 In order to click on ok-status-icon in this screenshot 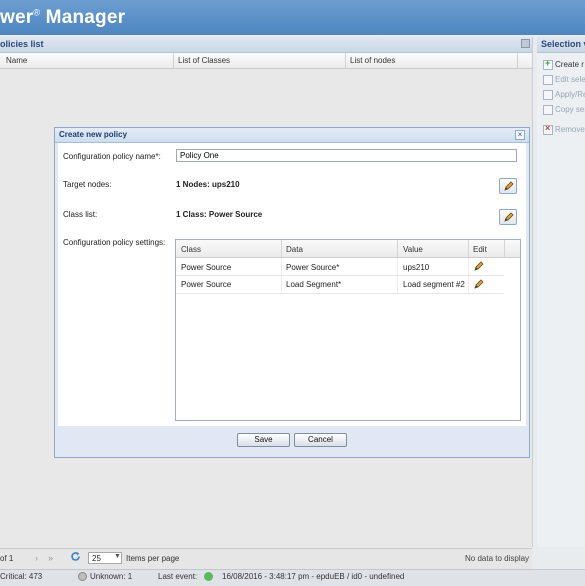, I will do `click(208, 576)`.